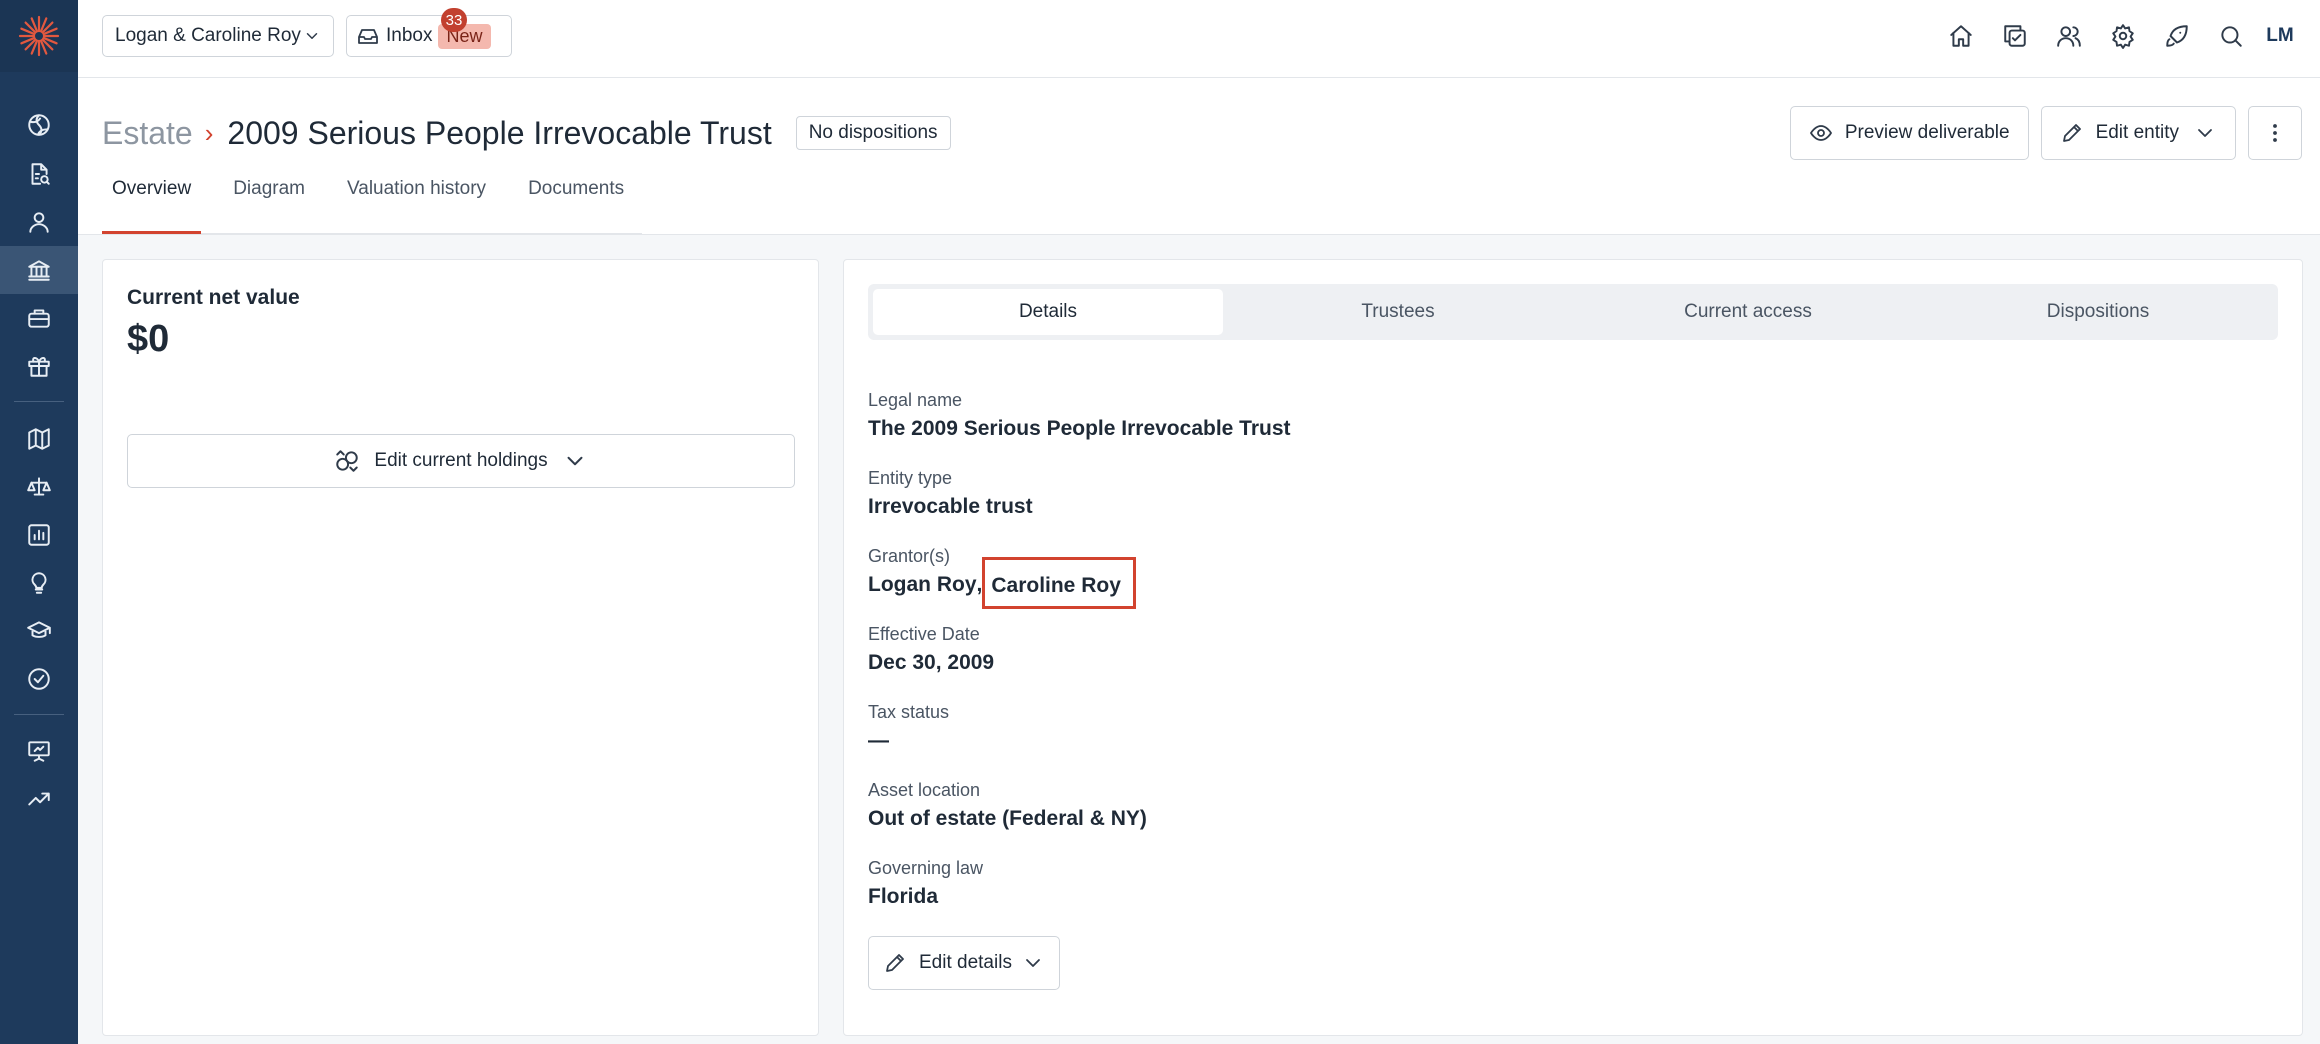 This screenshot has width=2320, height=1044. I want to click on effective-date-value: Dec 30, 2009, so click(931, 662).